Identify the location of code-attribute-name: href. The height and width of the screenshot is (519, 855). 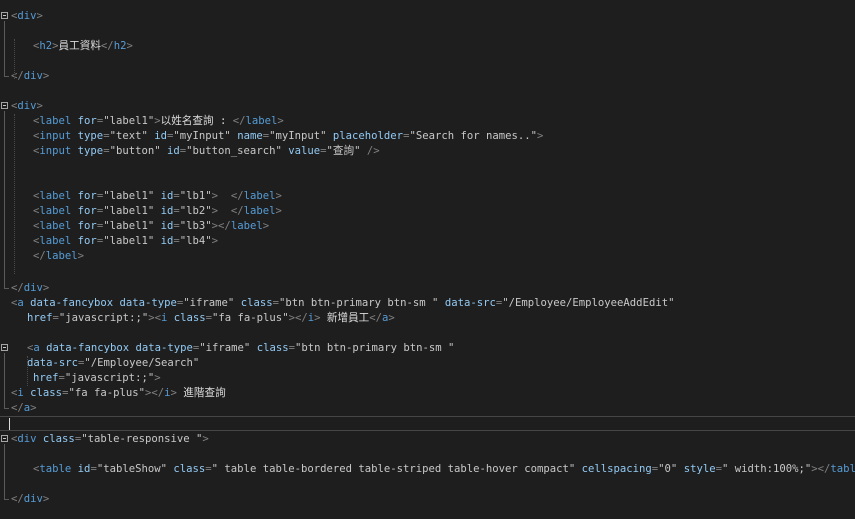
(40, 318).